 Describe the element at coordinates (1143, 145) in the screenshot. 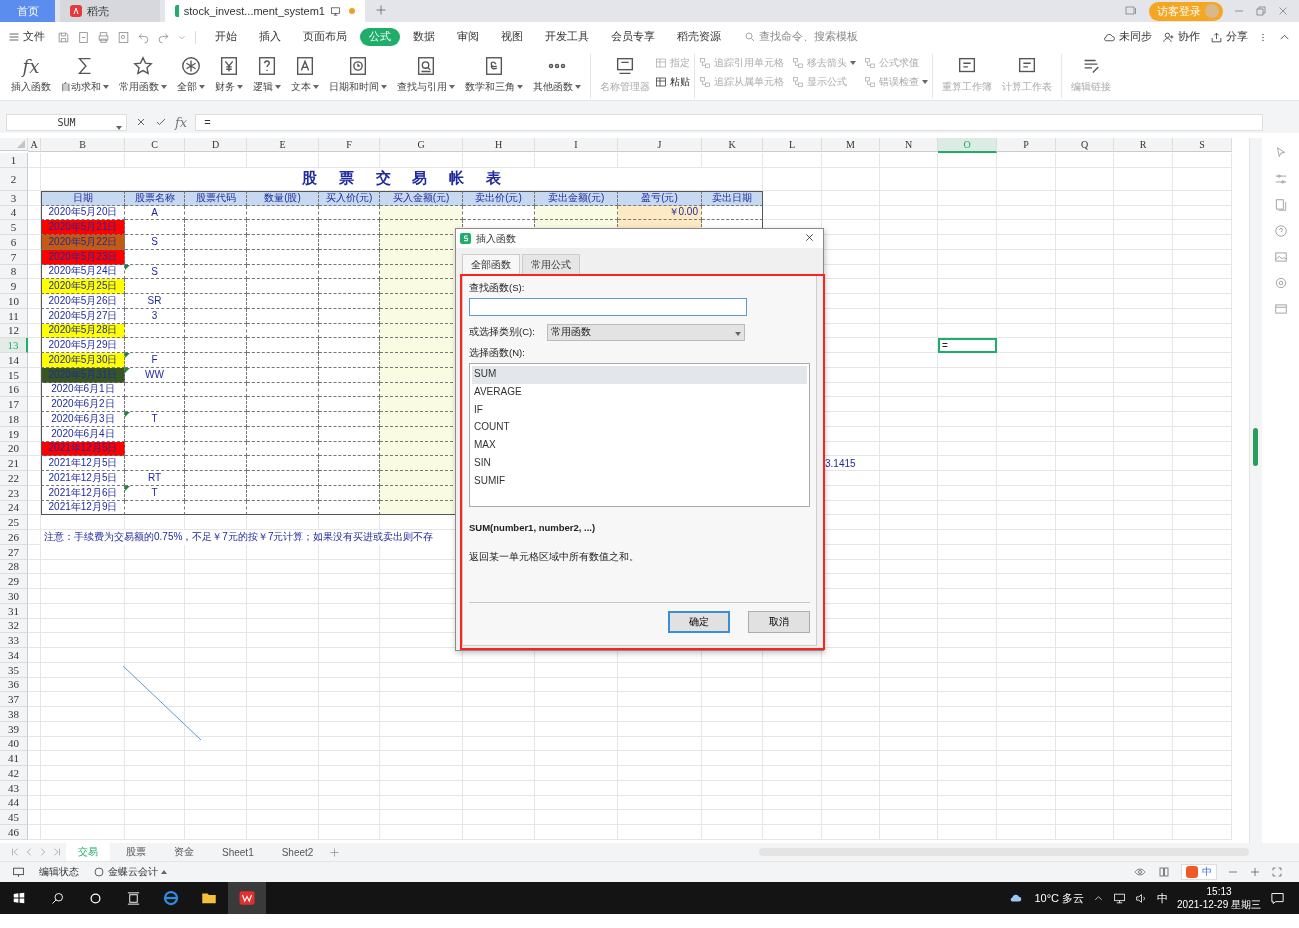

I see `column-header: R` at that location.